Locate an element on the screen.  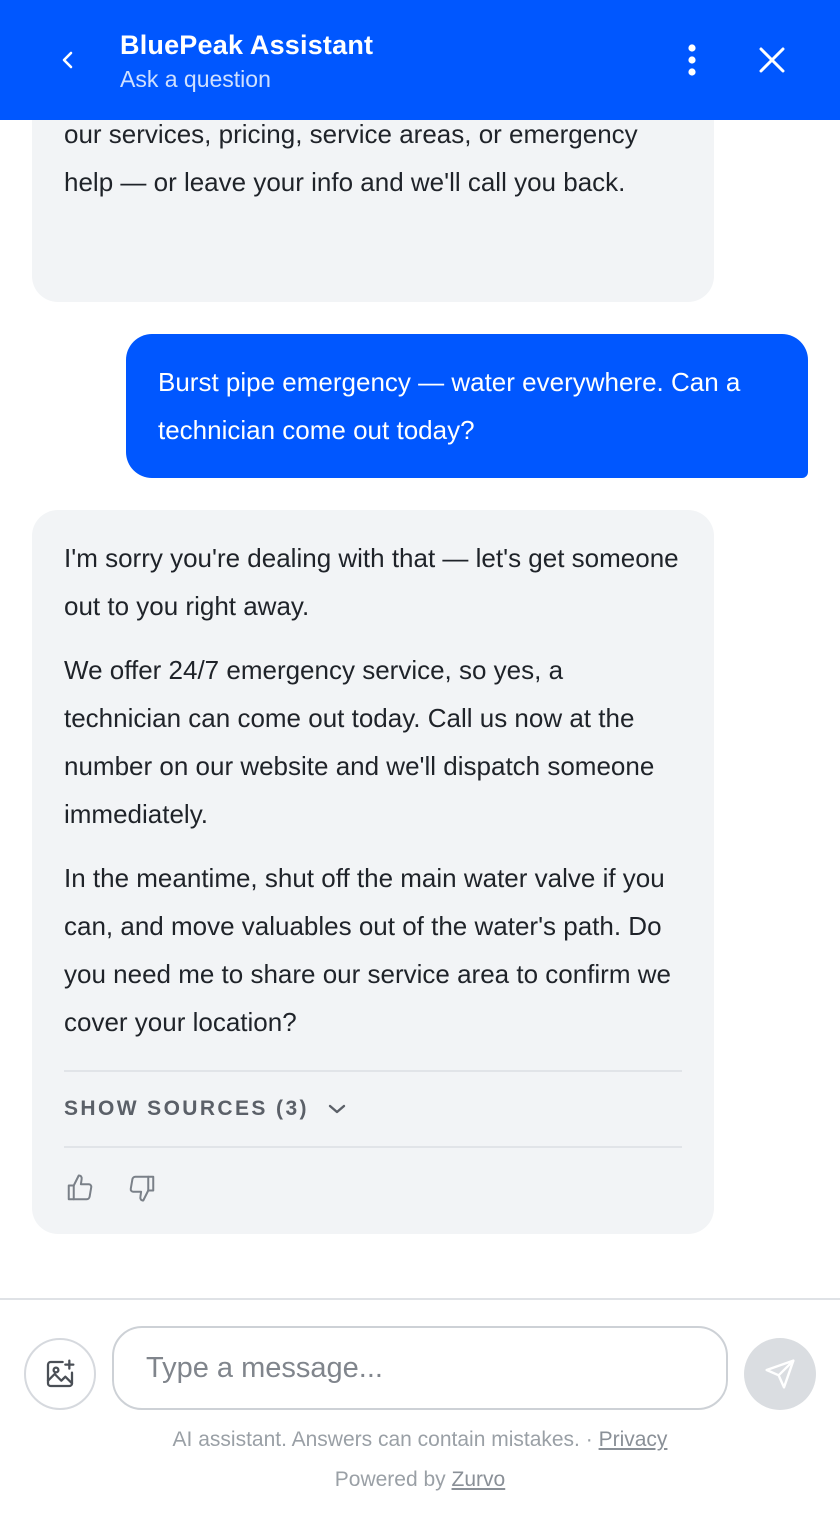
send-icon is located at coordinates (780, 1374).